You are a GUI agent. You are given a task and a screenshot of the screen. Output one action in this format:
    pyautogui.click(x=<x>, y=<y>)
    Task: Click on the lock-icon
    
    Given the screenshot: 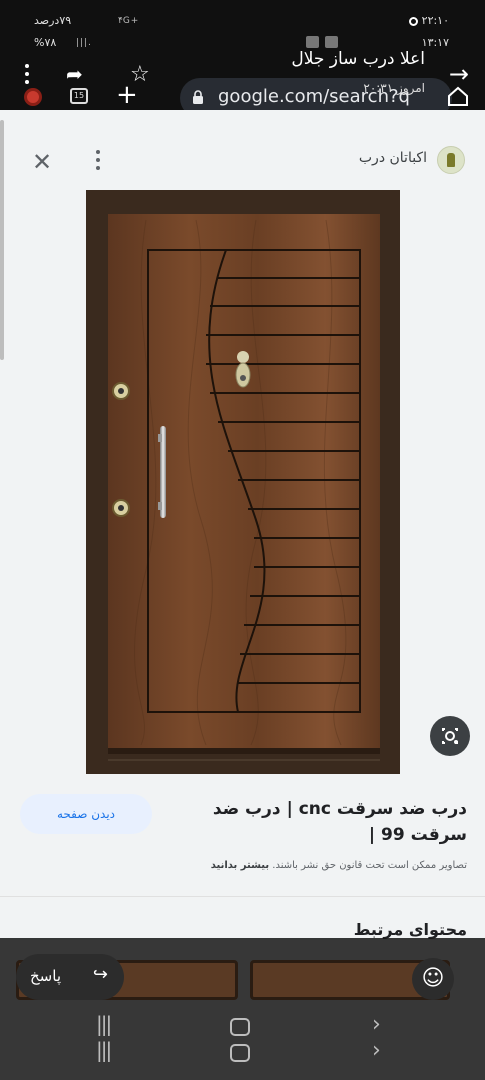 What is the action you would take?
    pyautogui.click(x=198, y=97)
    